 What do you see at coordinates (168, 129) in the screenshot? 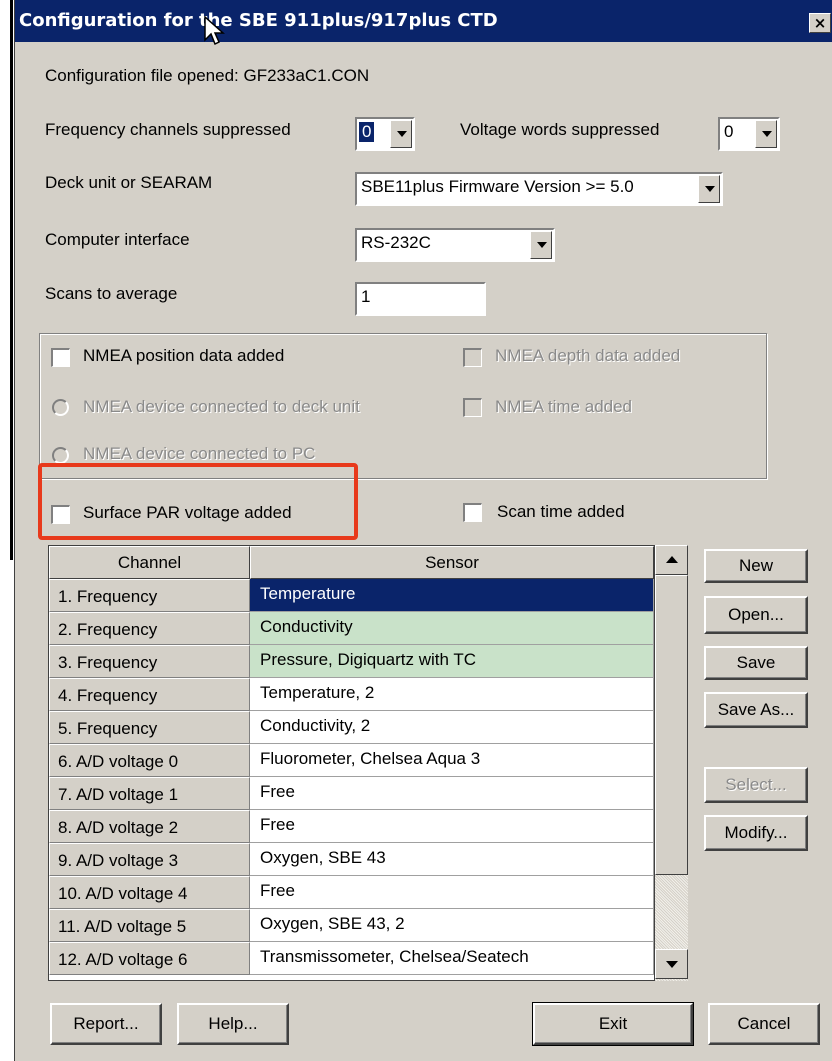
I see `freq-suppressed-label: Frequency channels suppressed` at bounding box center [168, 129].